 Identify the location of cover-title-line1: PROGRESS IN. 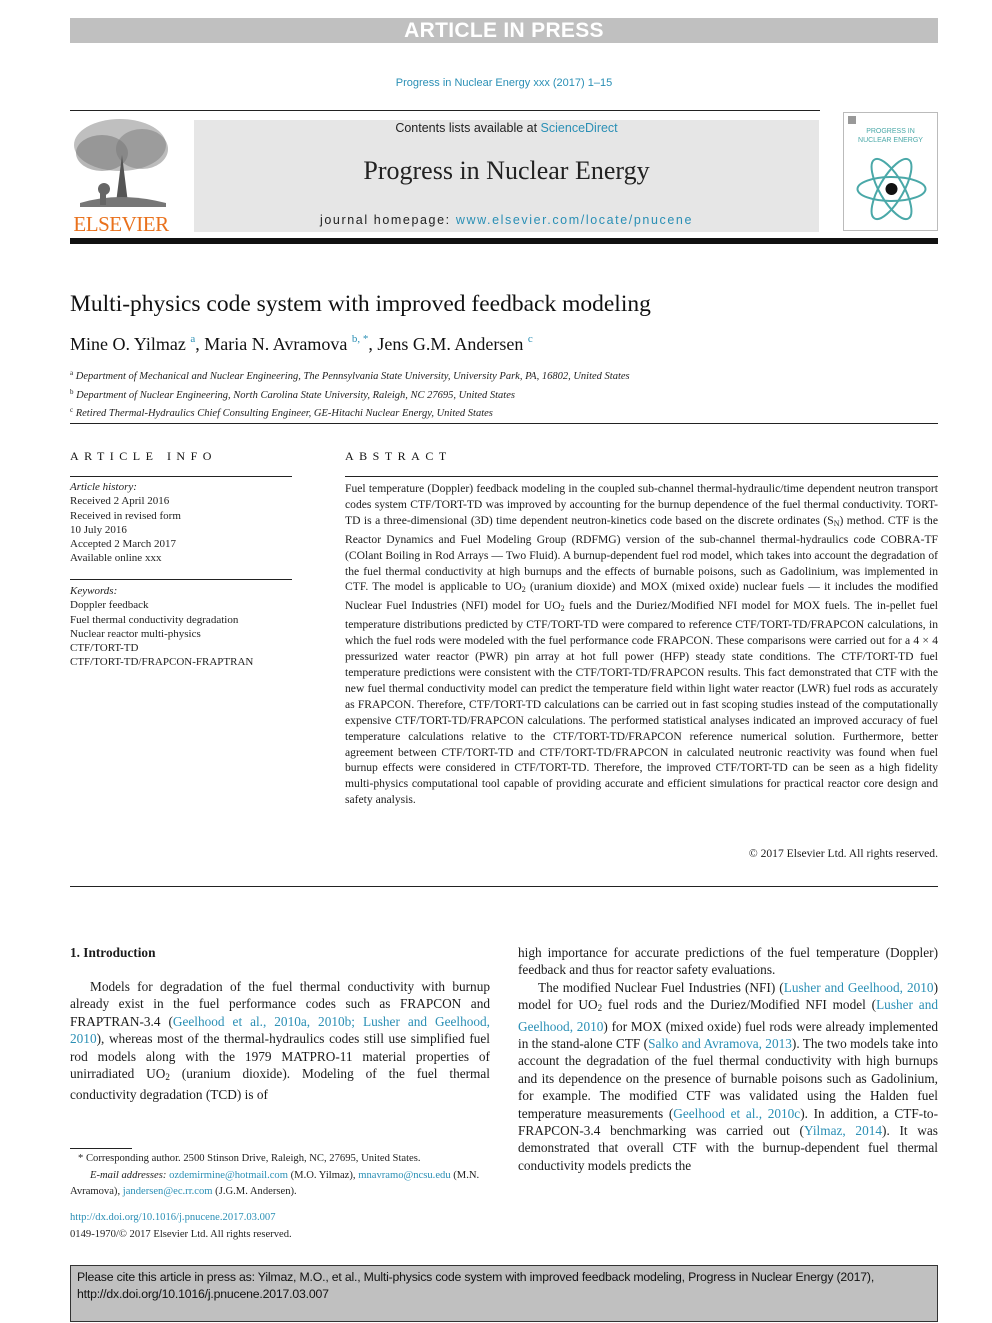
(890, 131).